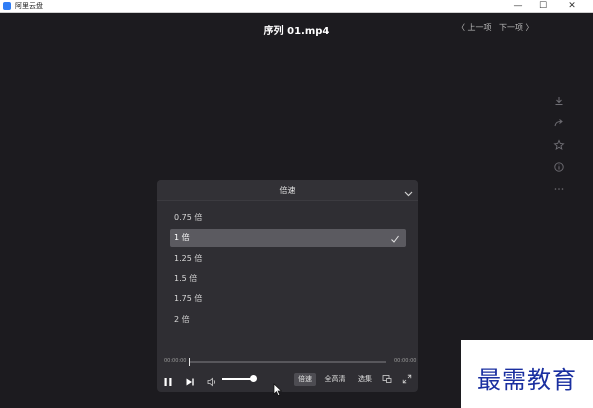 The height and width of the screenshot is (408, 593). I want to click on previous-item-button: 〈 上一项, so click(474, 27).